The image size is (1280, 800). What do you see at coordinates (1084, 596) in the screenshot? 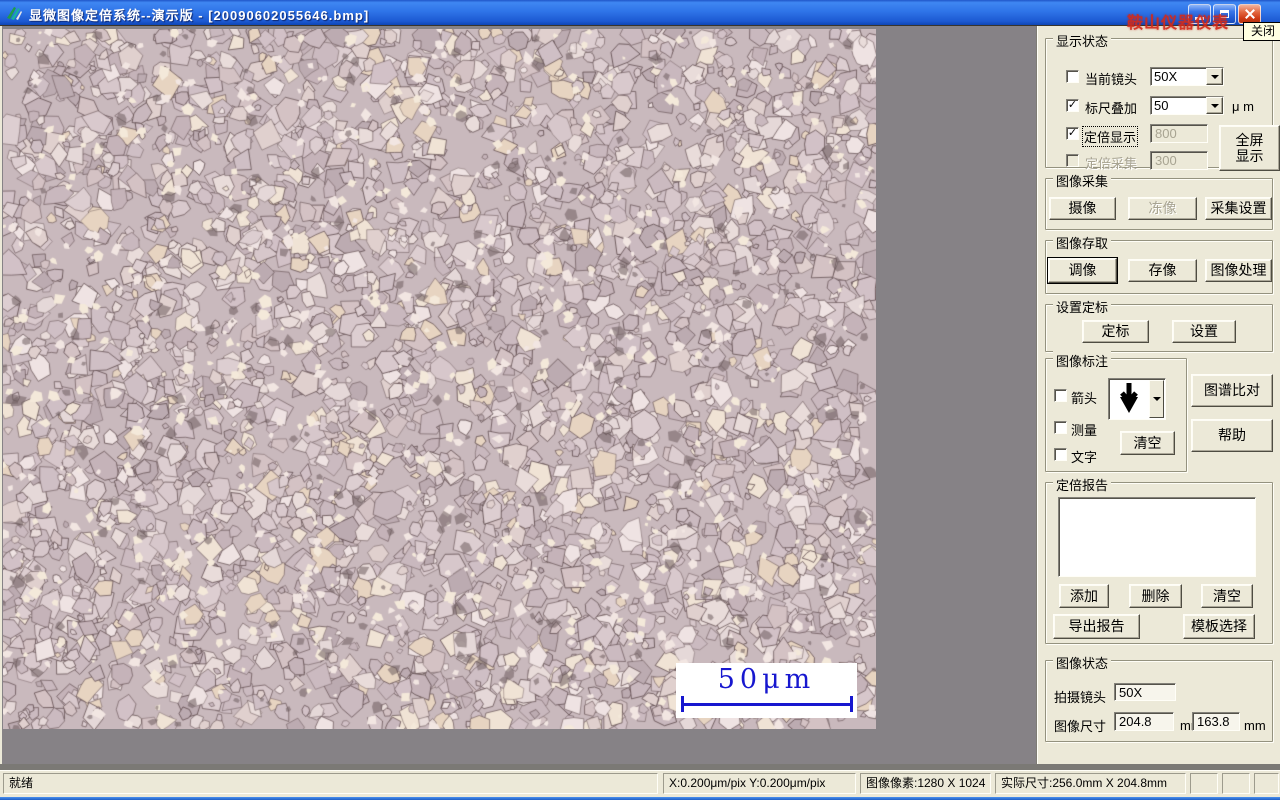
I see `report-add-button: 添加` at bounding box center [1084, 596].